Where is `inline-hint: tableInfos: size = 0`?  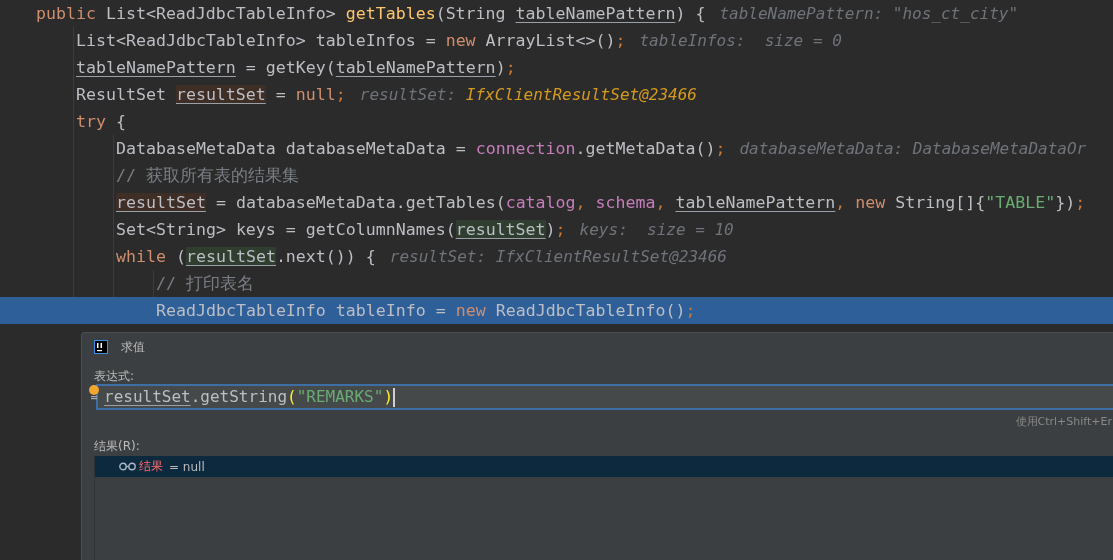
inline-hint: tableInfos: size = 0 is located at coordinates (740, 41).